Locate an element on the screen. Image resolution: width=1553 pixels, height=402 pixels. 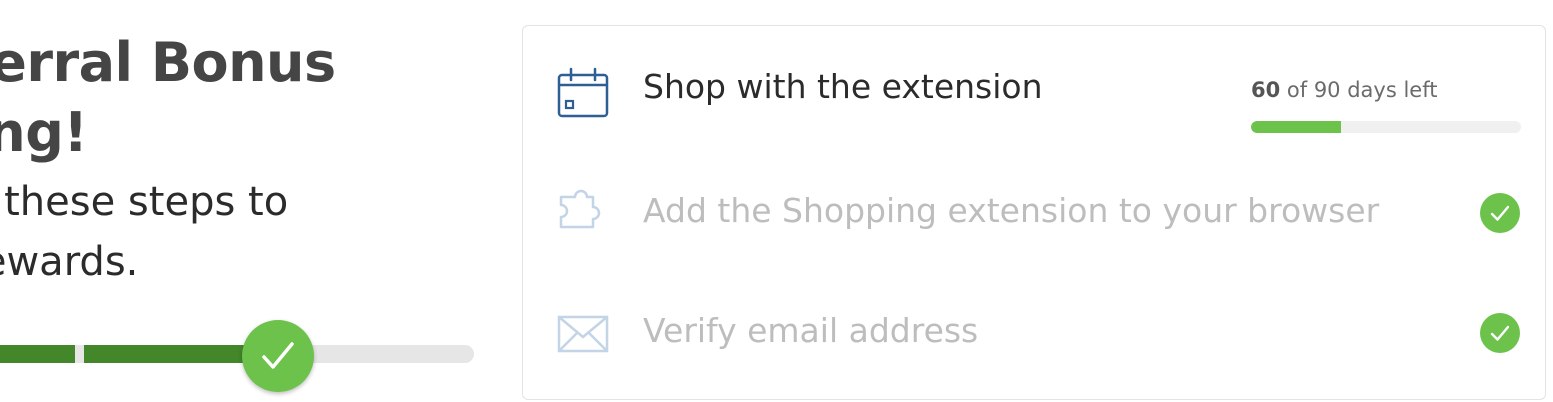
puzzle-icon is located at coordinates (583, 213).